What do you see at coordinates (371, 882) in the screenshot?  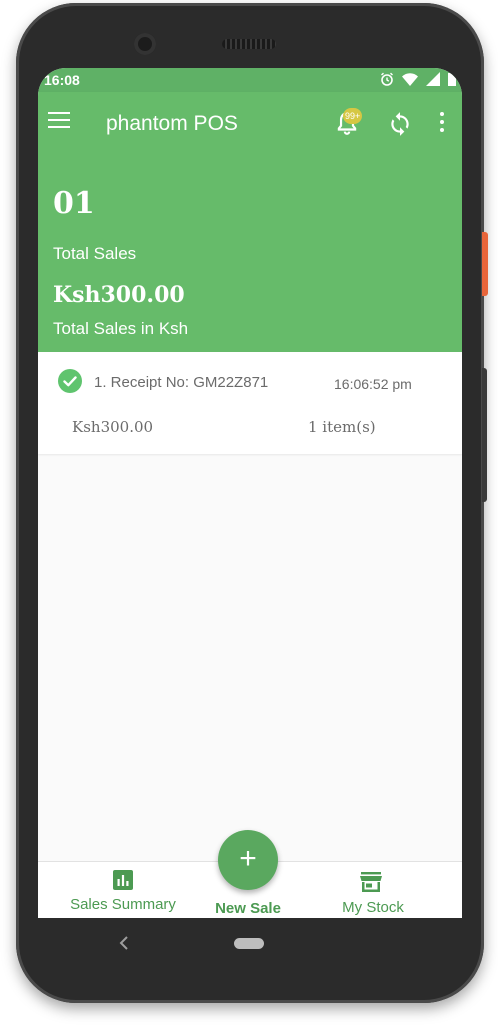 I see `store-icon` at bounding box center [371, 882].